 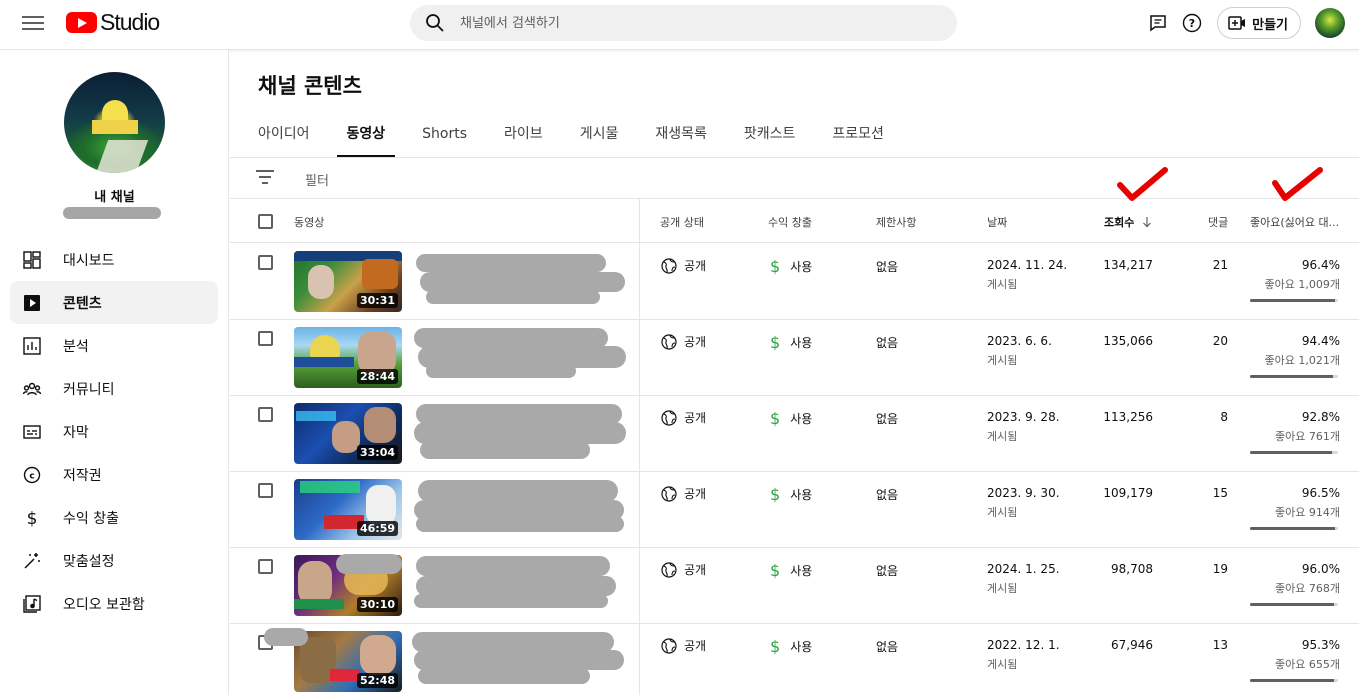 I want to click on comments-value: 15, so click(x=1220, y=493).